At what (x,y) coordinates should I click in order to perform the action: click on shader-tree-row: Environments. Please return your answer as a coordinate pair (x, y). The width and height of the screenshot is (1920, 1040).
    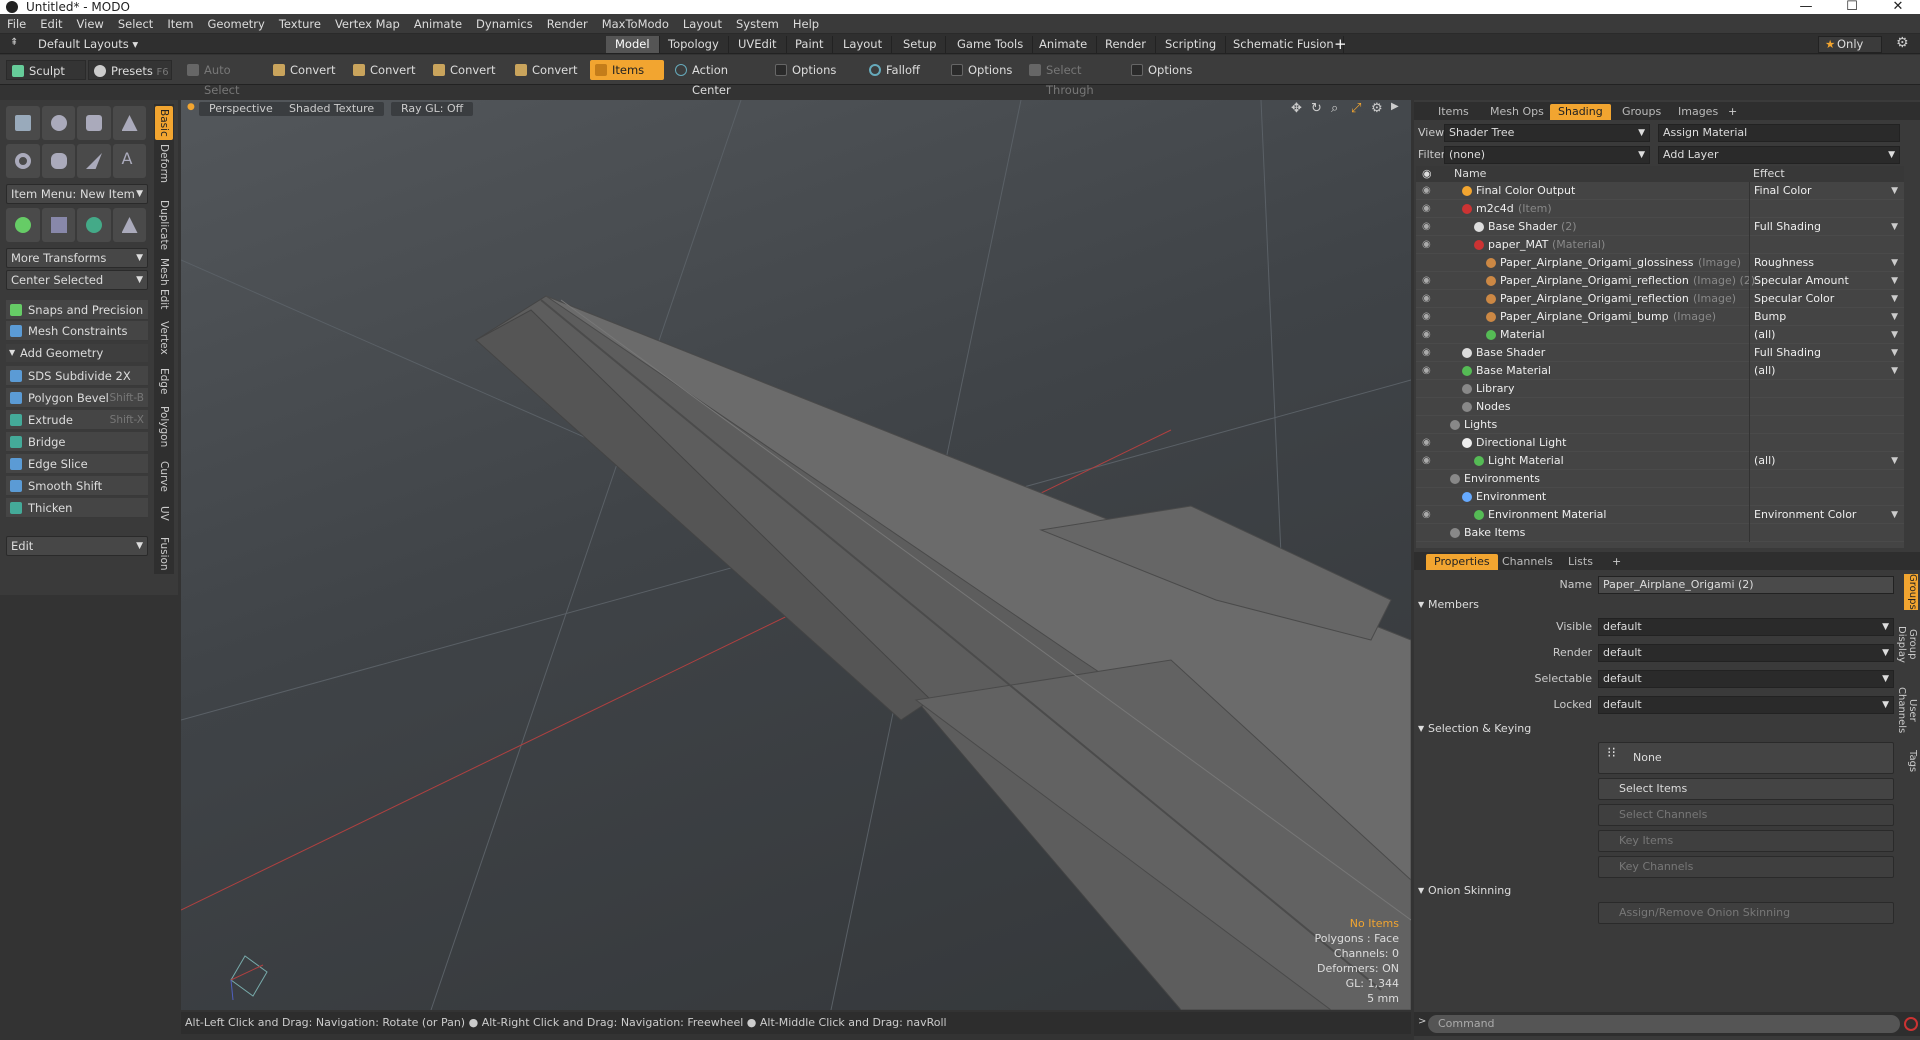
    Looking at the image, I should click on (1660, 479).